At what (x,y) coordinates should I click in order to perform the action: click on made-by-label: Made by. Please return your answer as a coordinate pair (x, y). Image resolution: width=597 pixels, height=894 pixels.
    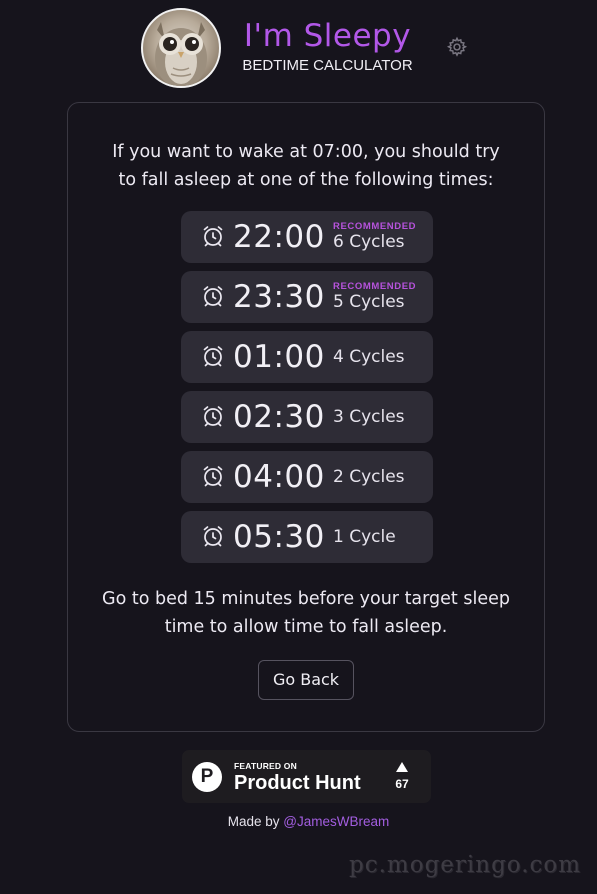
    Looking at the image, I should click on (253, 821).